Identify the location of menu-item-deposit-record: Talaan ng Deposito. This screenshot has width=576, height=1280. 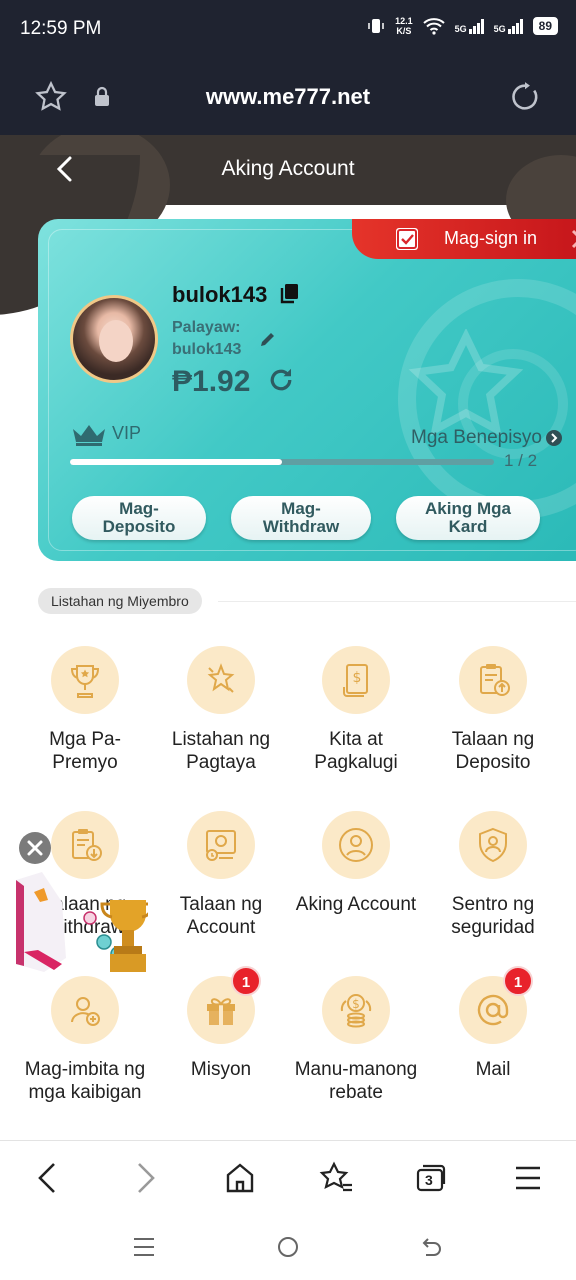
(493, 710).